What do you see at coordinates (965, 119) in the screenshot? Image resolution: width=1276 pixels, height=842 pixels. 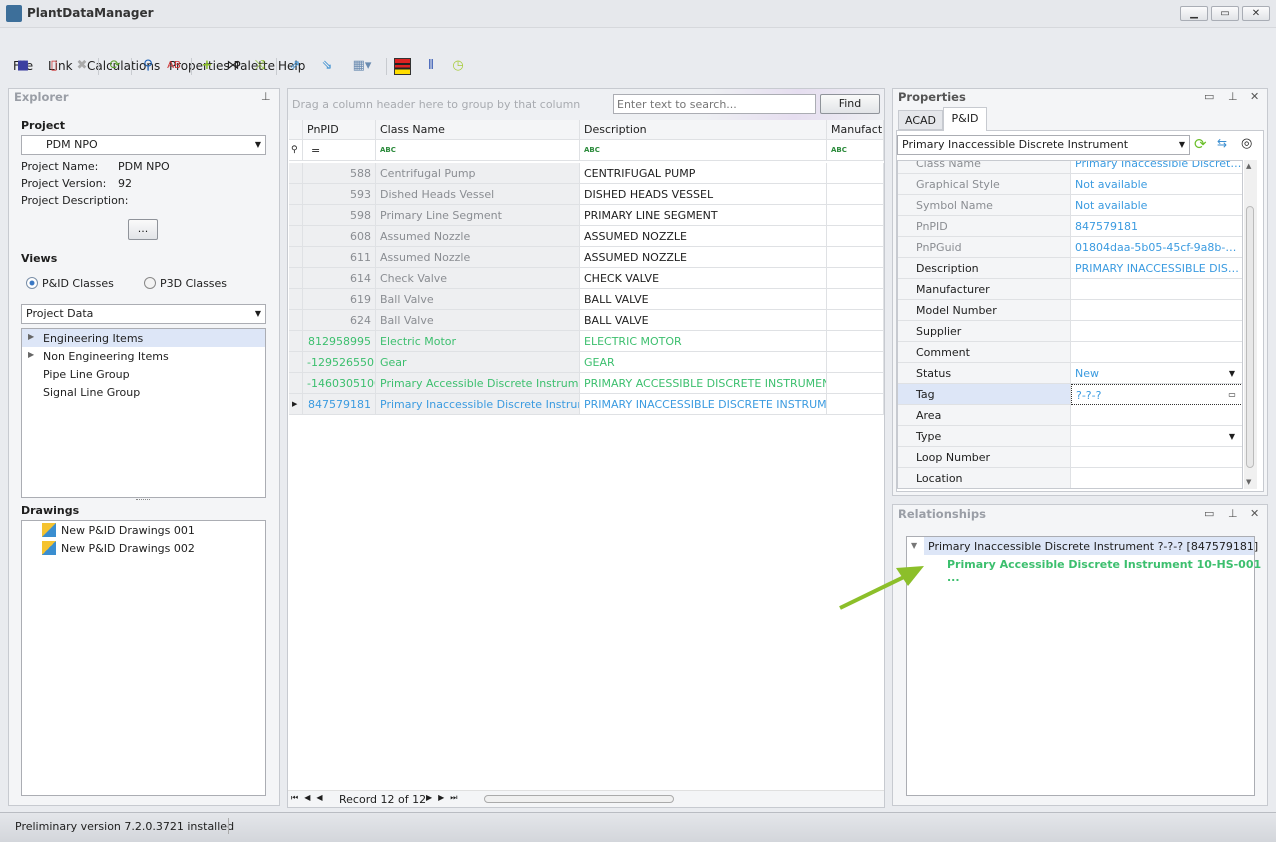 I see `tab-pid: P&ID` at bounding box center [965, 119].